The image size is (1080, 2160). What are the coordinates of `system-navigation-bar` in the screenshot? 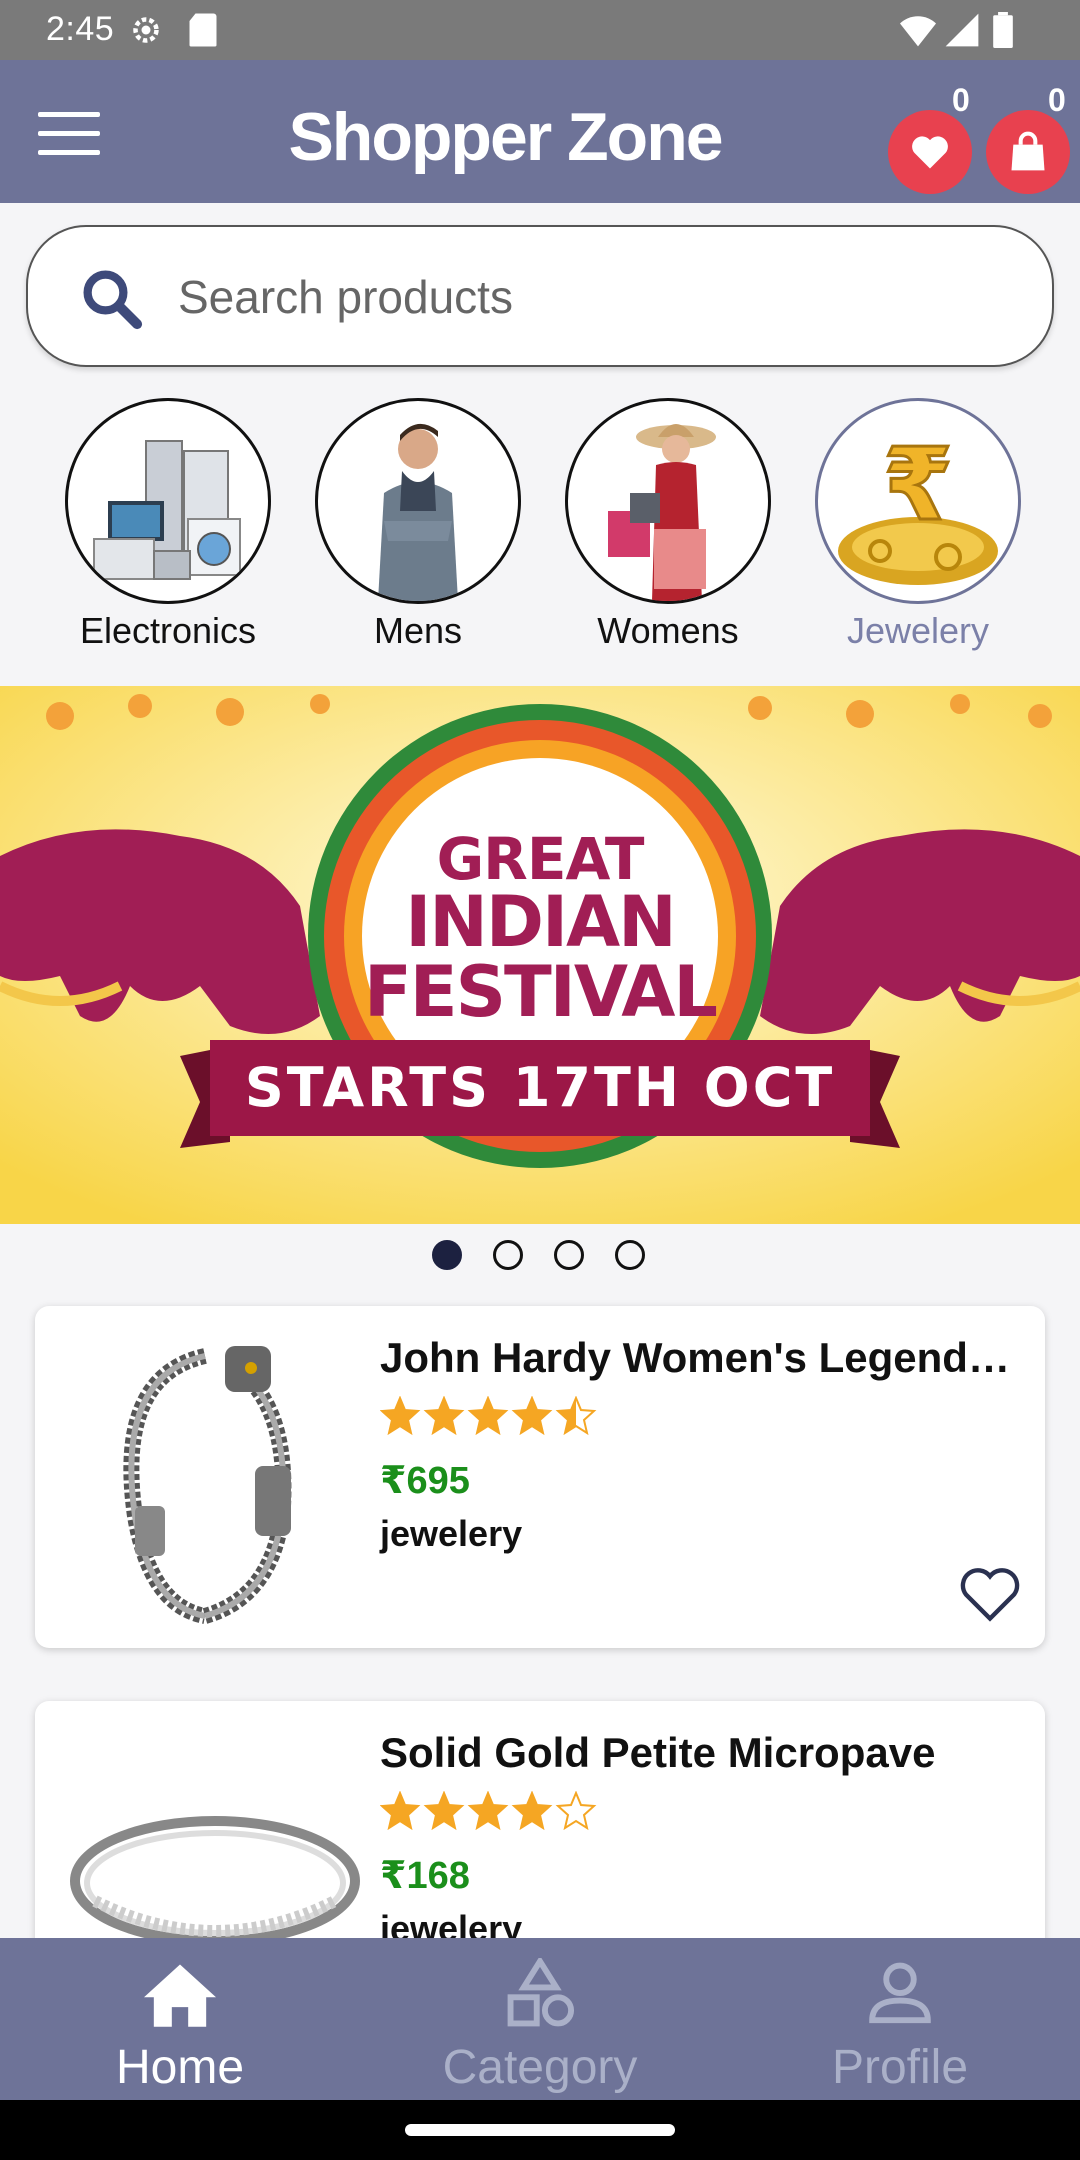 It's located at (540, 2130).